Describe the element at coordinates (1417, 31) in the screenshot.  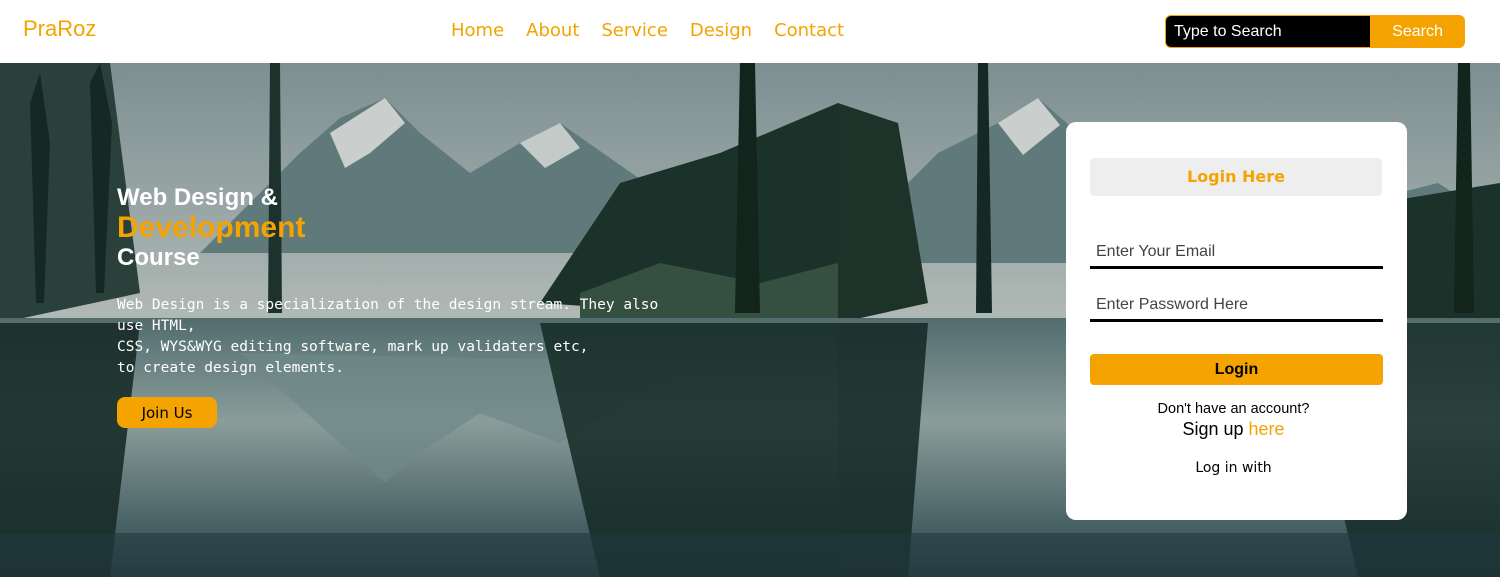
I see `search-button: Search` at that location.